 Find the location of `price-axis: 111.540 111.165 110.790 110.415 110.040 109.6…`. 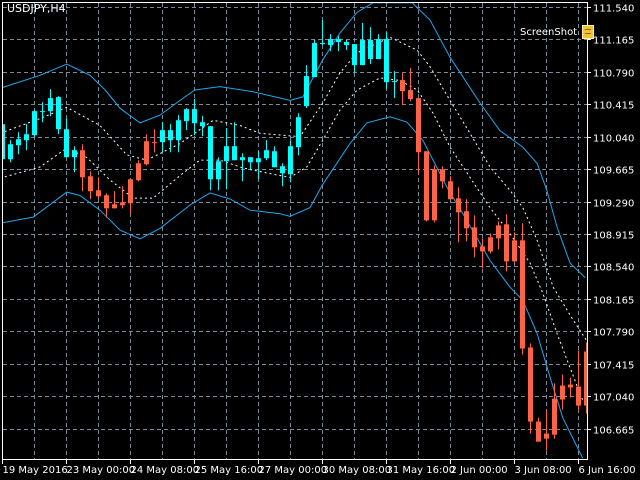

price-axis: 111.540 111.165 110.790 110.415 110.040 109.6… is located at coordinates (610, 220).